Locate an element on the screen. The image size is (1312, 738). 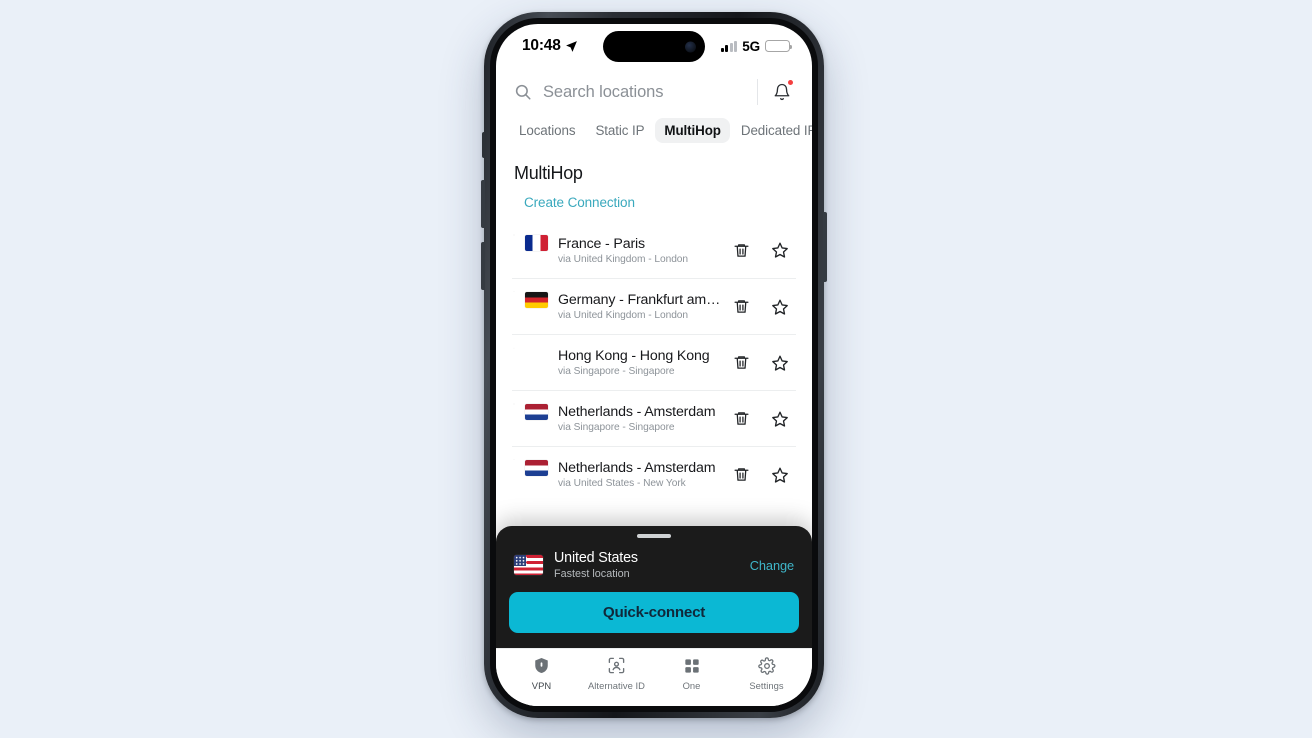
network-type-label: 5G is located at coordinates (751, 46).